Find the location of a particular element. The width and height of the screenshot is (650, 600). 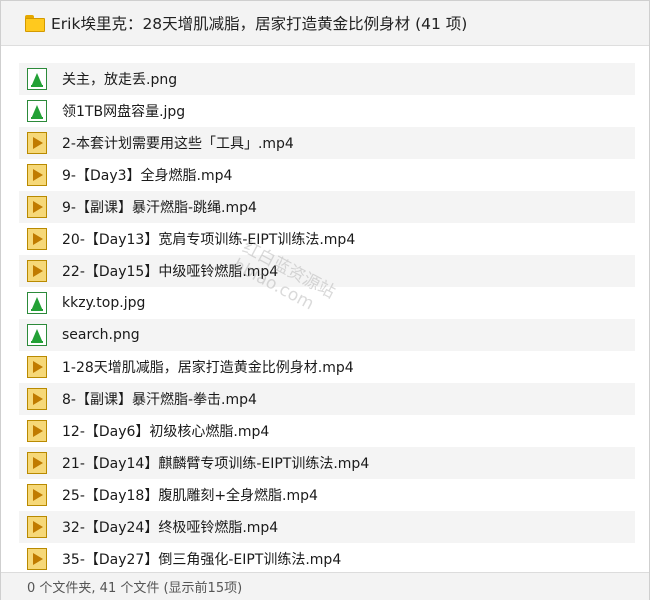

status-text: 0 个文件夹, 41 个文件 (显示前15项) is located at coordinates (135, 588).